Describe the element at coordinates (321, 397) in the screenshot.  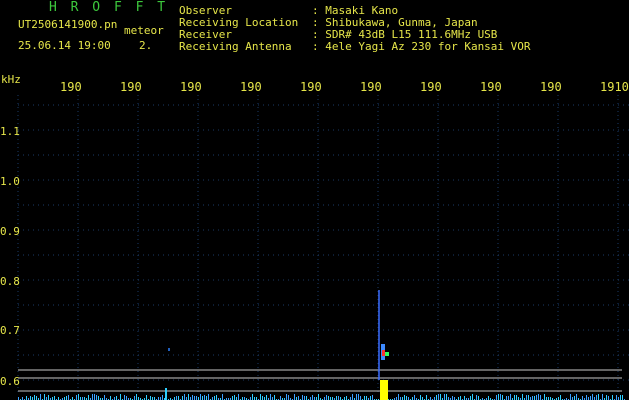
I see `noise-floor` at that location.